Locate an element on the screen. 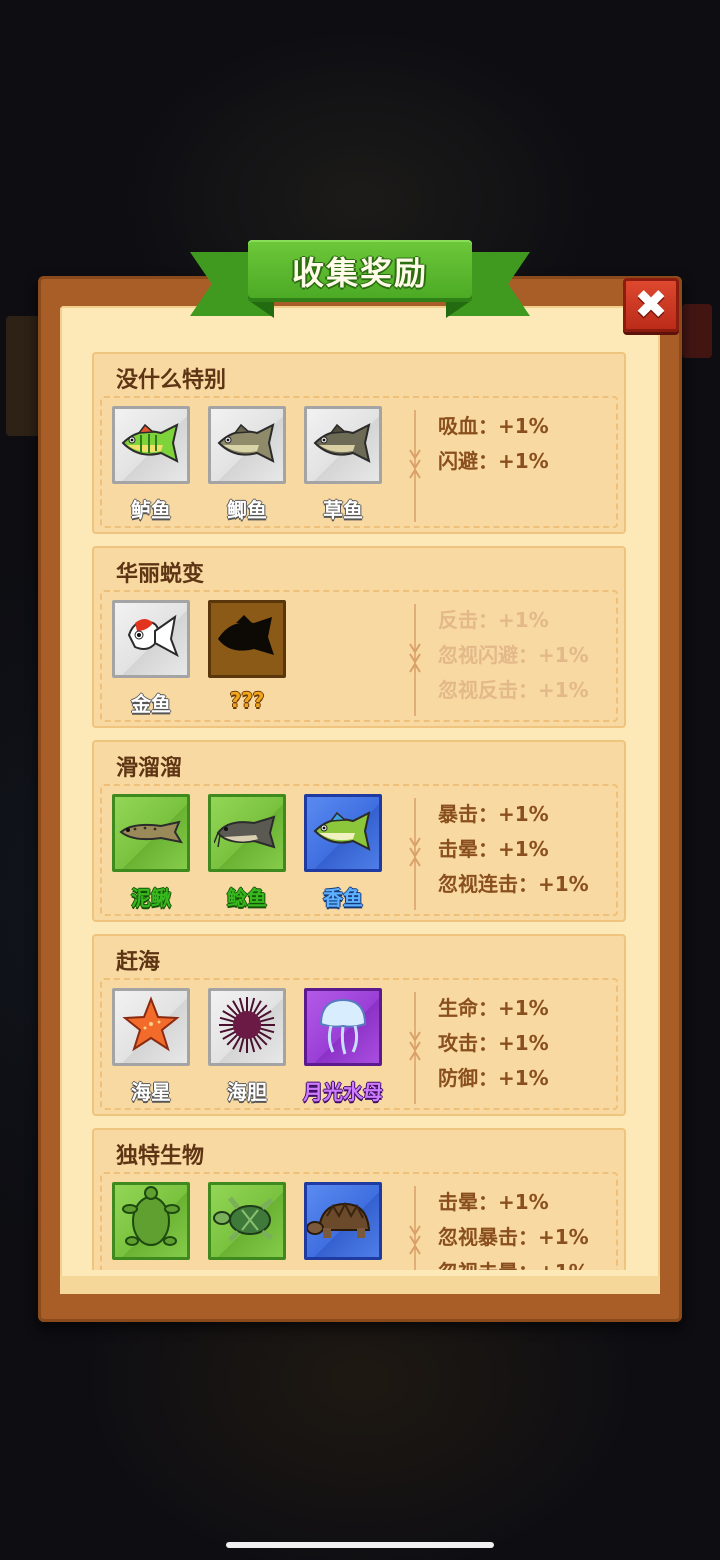  collection-item: 香鱼 is located at coordinates (343, 854).